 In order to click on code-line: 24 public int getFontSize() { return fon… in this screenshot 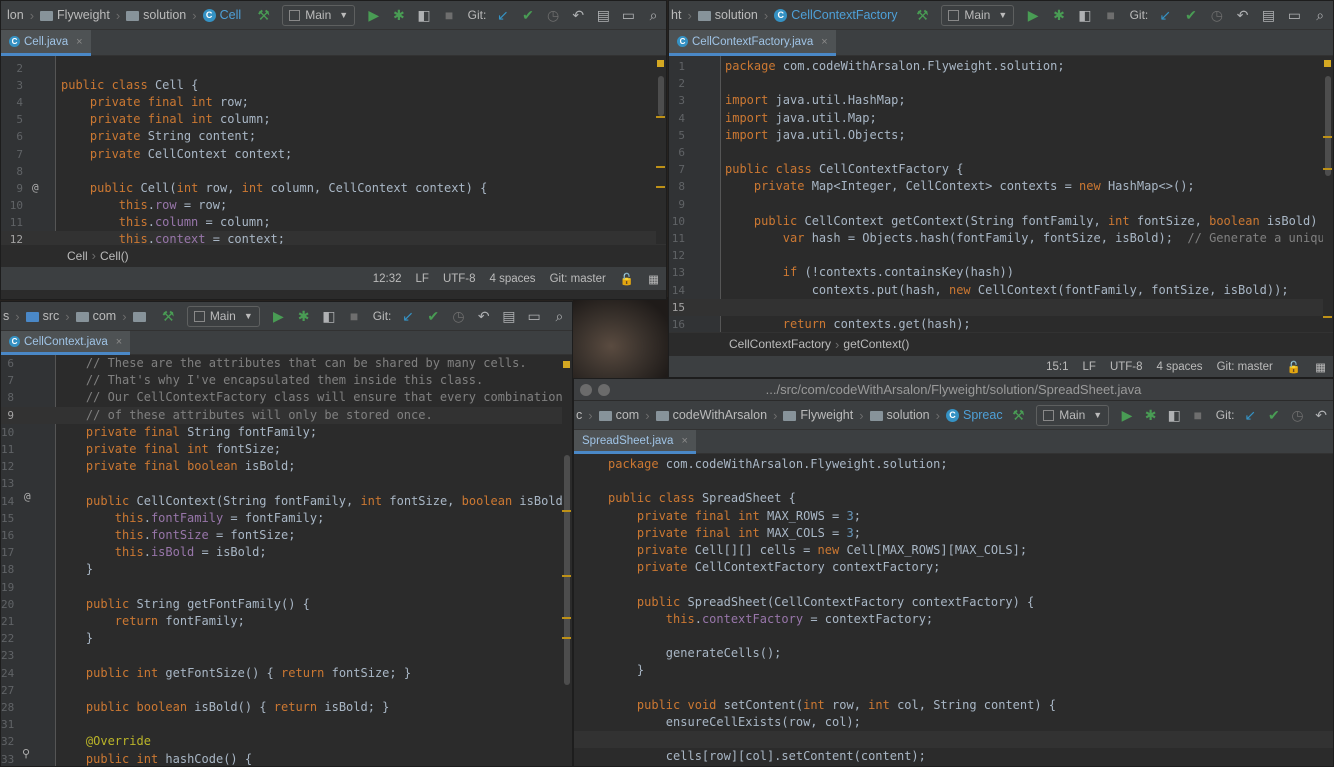, I will do `click(286, 673)`.